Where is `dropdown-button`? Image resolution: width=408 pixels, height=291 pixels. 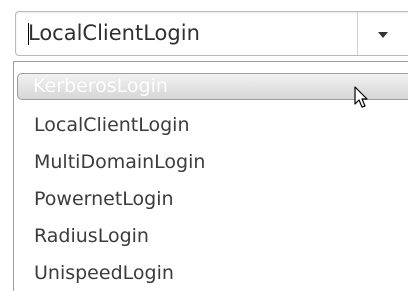 dropdown-button is located at coordinates (383, 33).